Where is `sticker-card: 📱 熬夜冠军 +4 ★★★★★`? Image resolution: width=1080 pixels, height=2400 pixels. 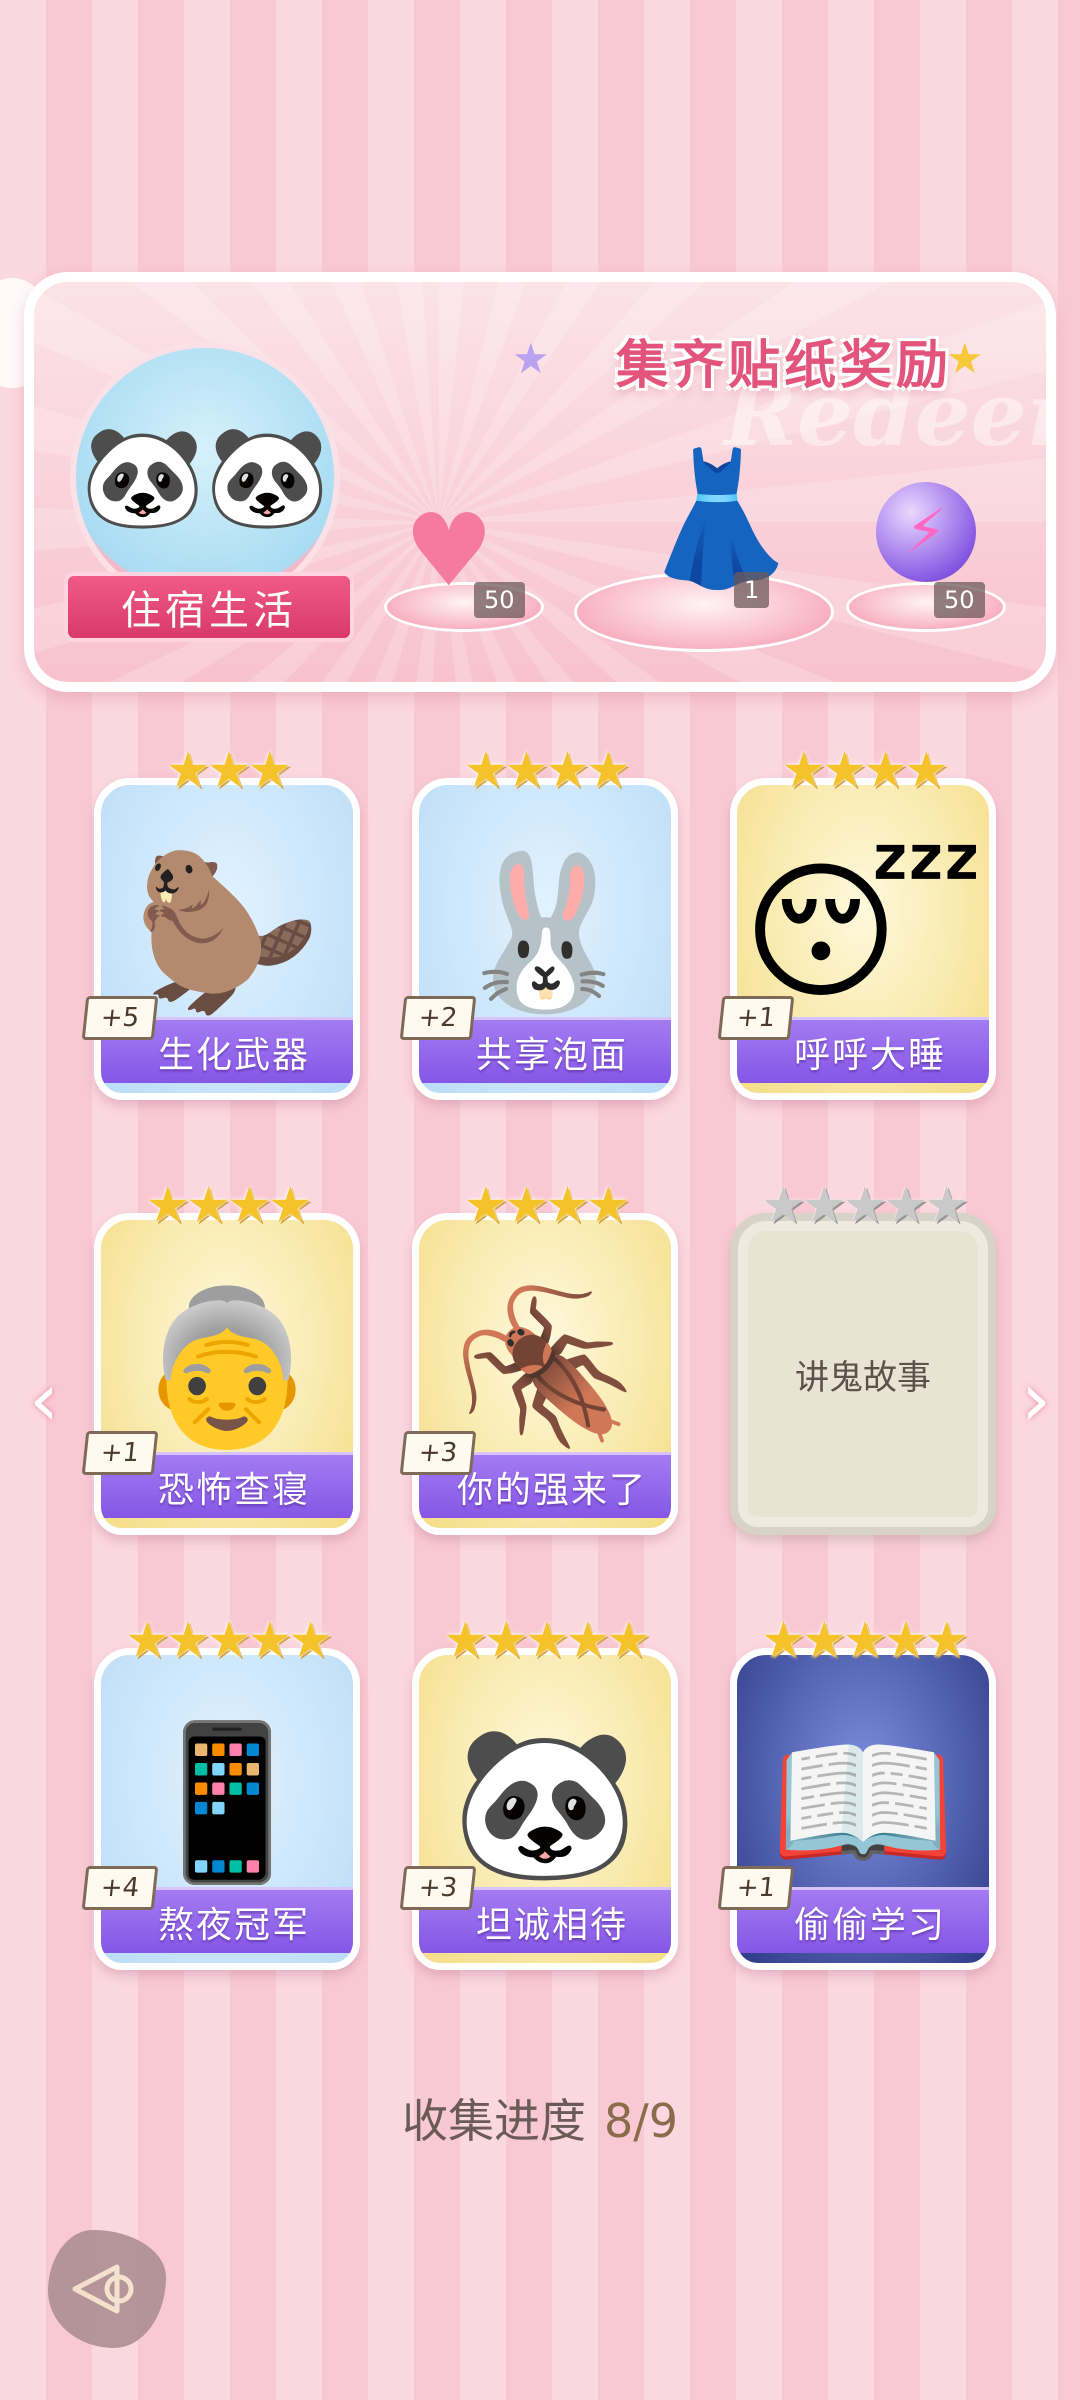 sticker-card: 📱 熬夜冠军 +4 ★★★★★ is located at coordinates (220, 1790).